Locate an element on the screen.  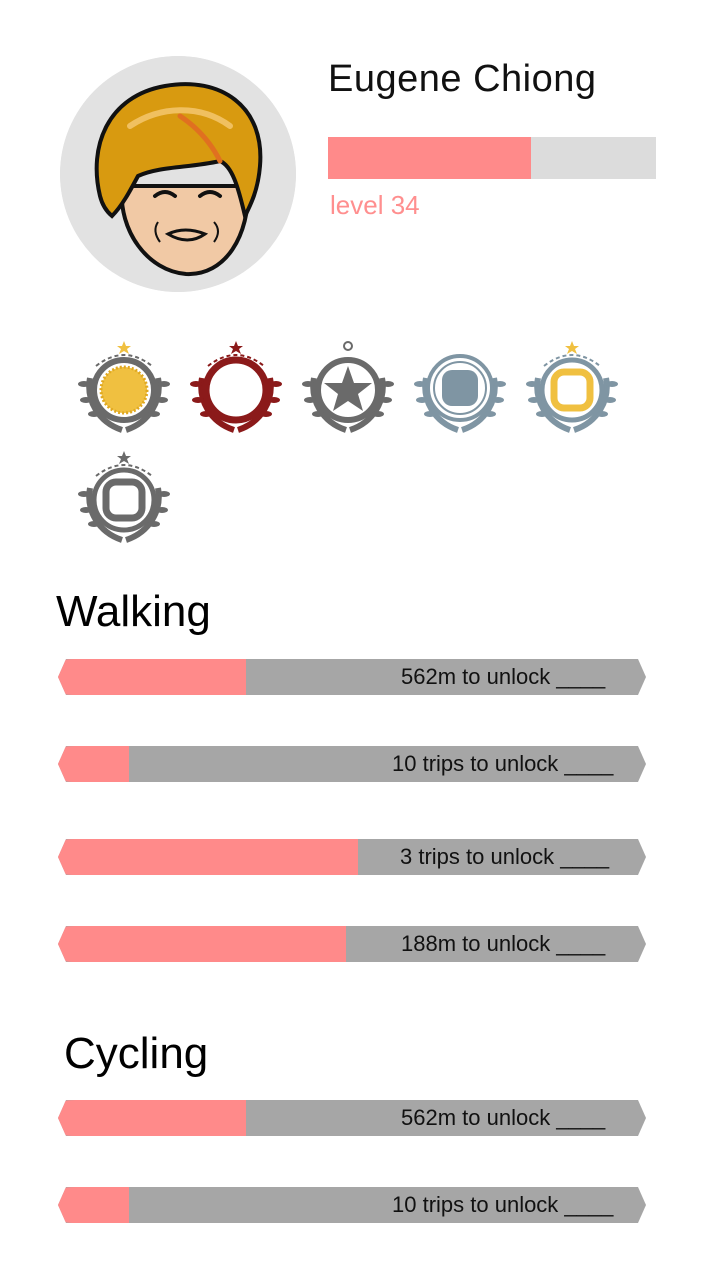
badge-gold-square is located at coordinates (572, 388).